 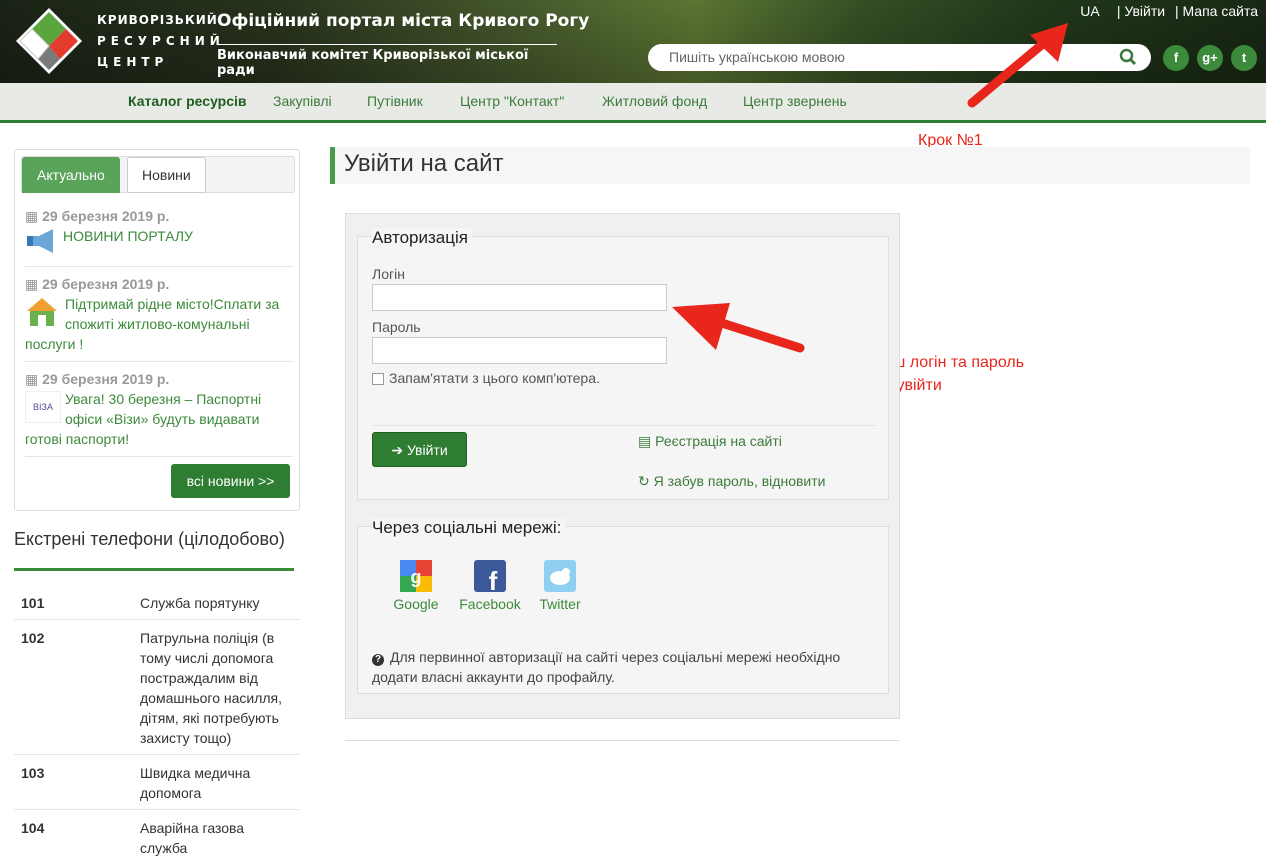 What do you see at coordinates (738, 328) in the screenshot?
I see `step2-arrow-icon` at bounding box center [738, 328].